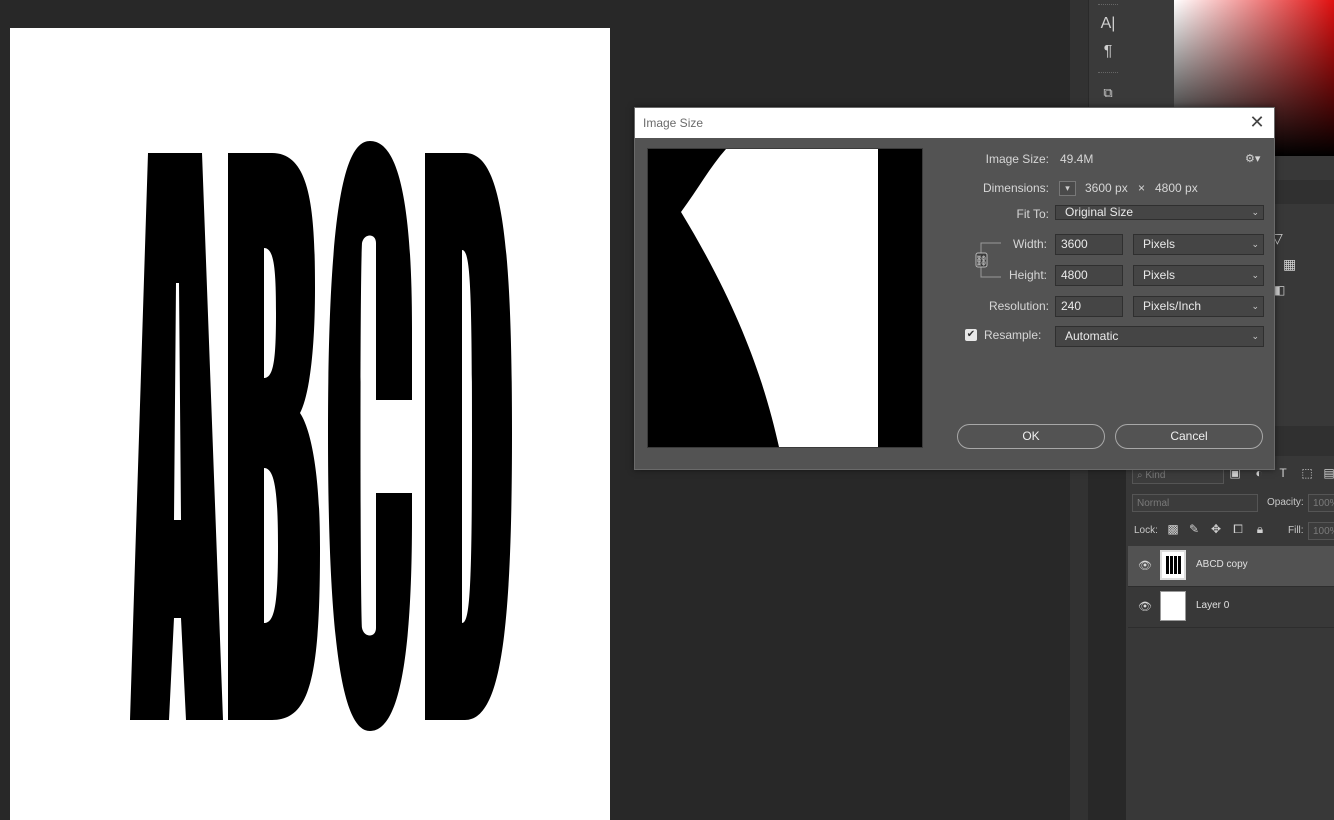 The width and height of the screenshot is (1334, 820). I want to click on cancel-button: Cancel, so click(1189, 436).